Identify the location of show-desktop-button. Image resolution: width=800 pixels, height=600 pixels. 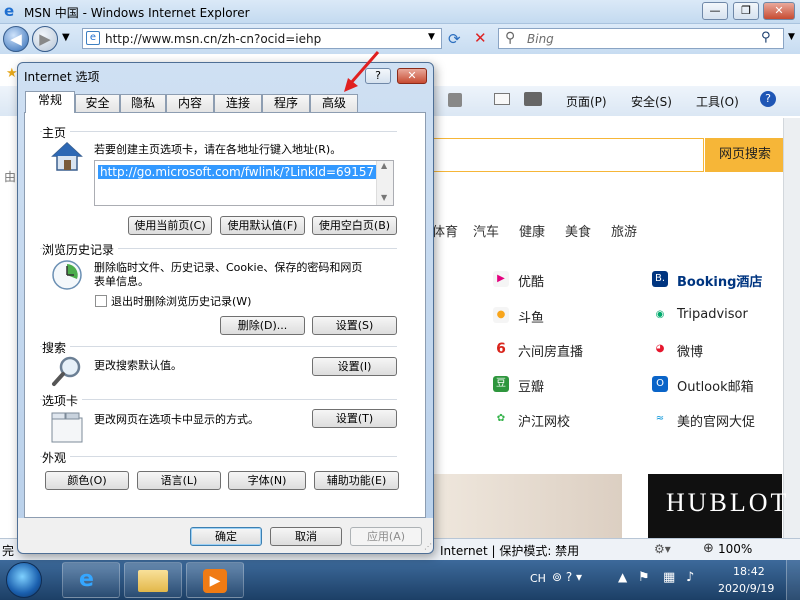
(793, 580).